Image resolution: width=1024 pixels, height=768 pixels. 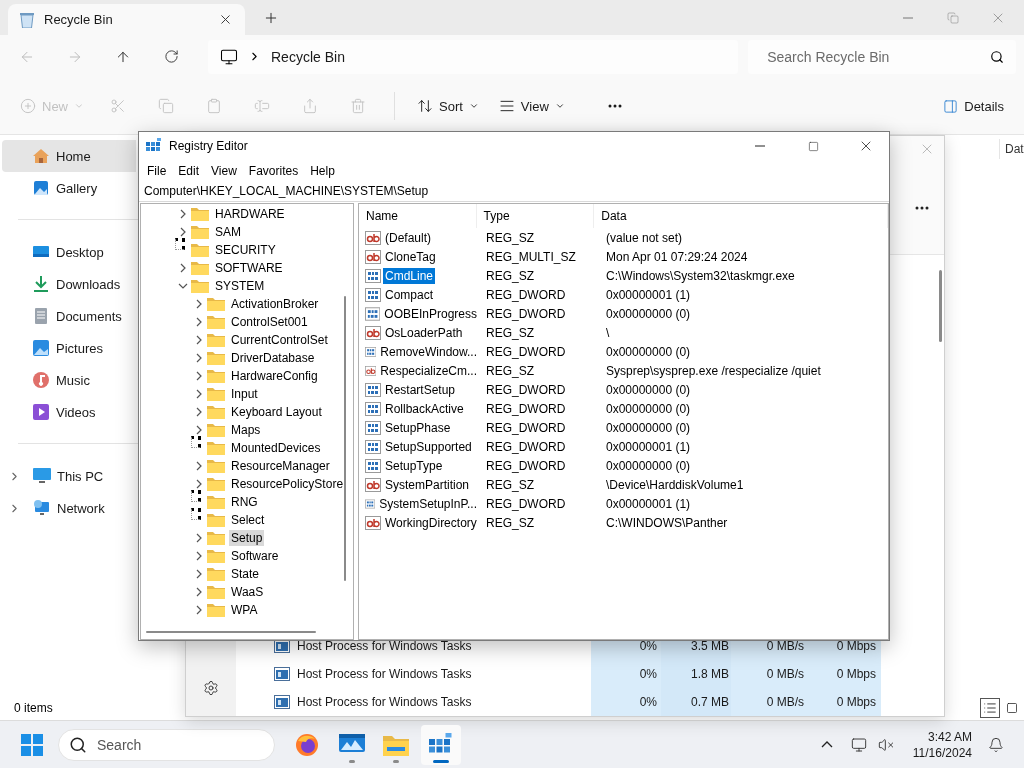 I want to click on tree-item: Maps, so click(x=246, y=430).